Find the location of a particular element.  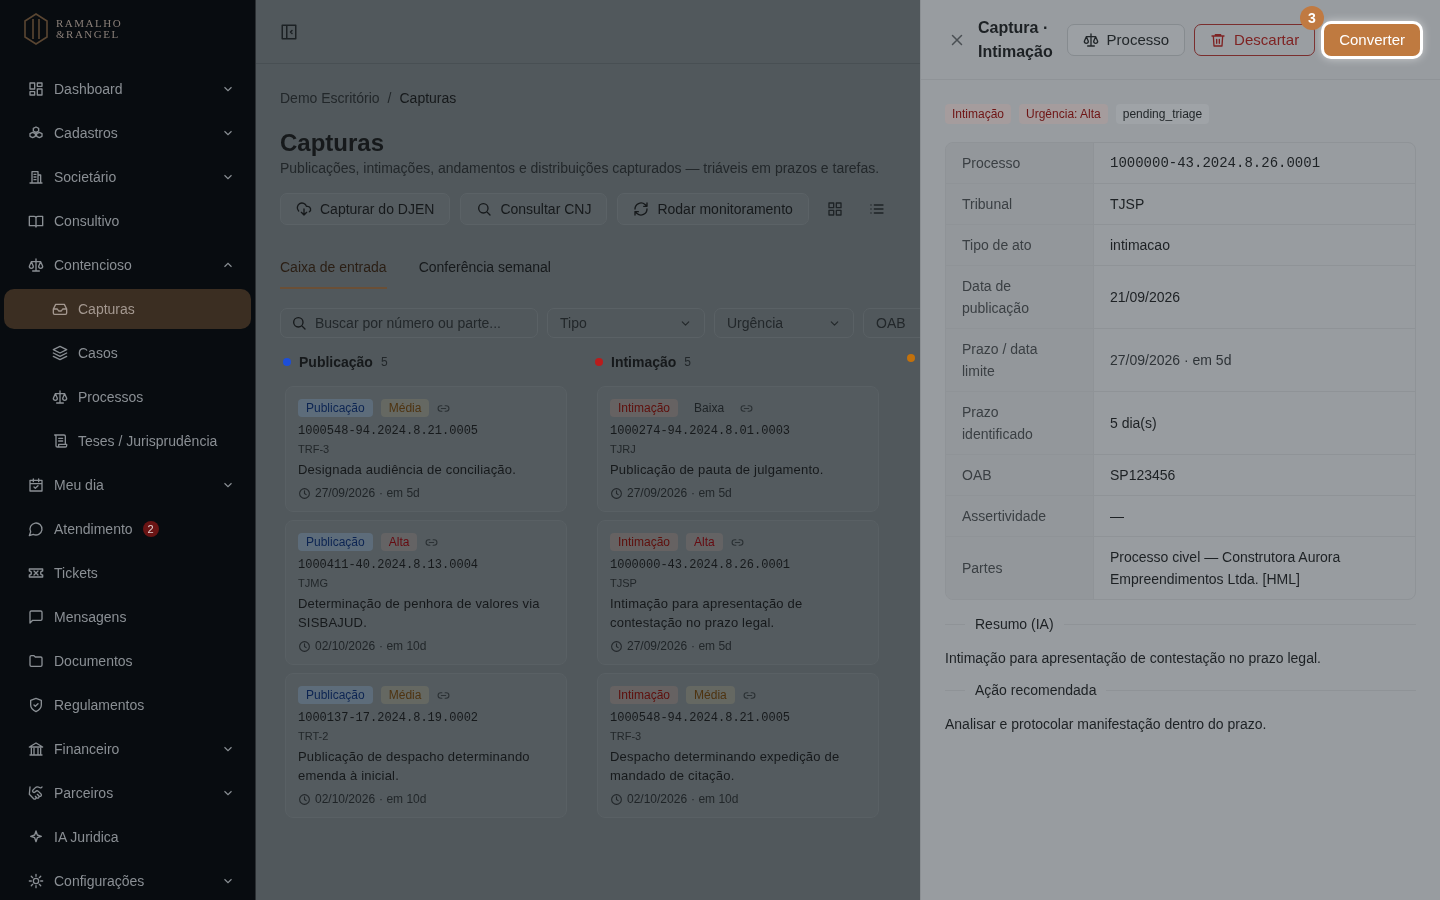

detail-value: TJSP is located at coordinates (1127, 204).